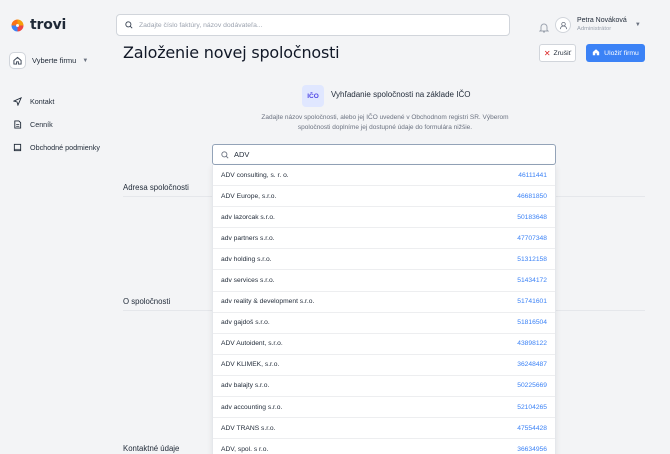 This screenshot has width=670, height=454. I want to click on result-company-name: ADV Europe, s.r.o., so click(249, 196).